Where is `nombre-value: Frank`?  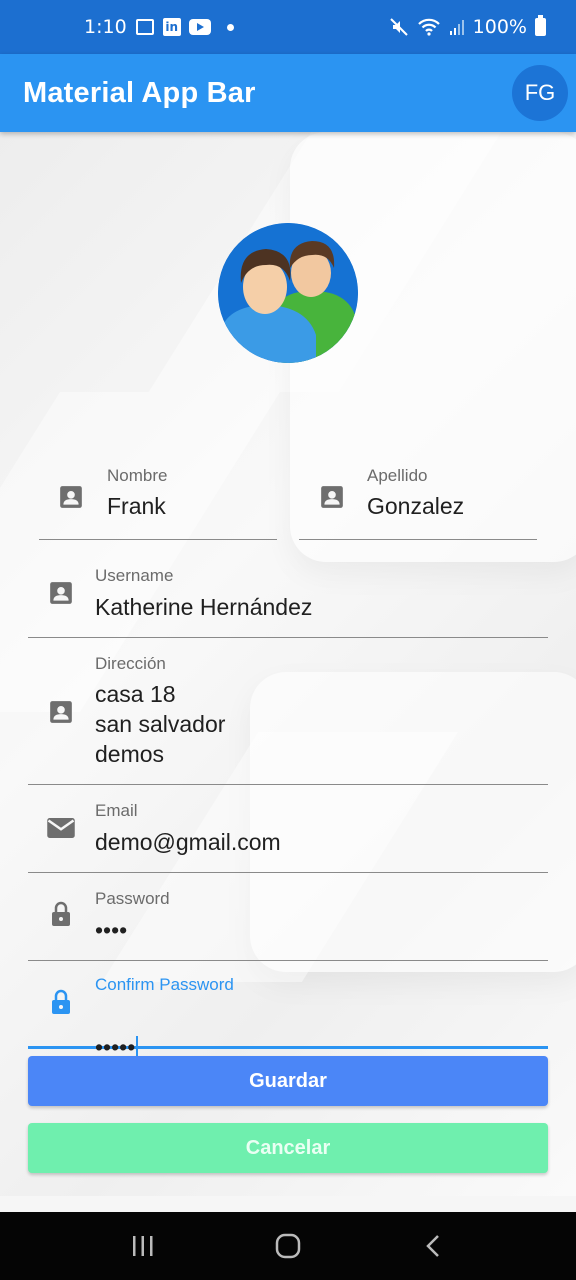
nombre-value: Frank is located at coordinates (136, 506).